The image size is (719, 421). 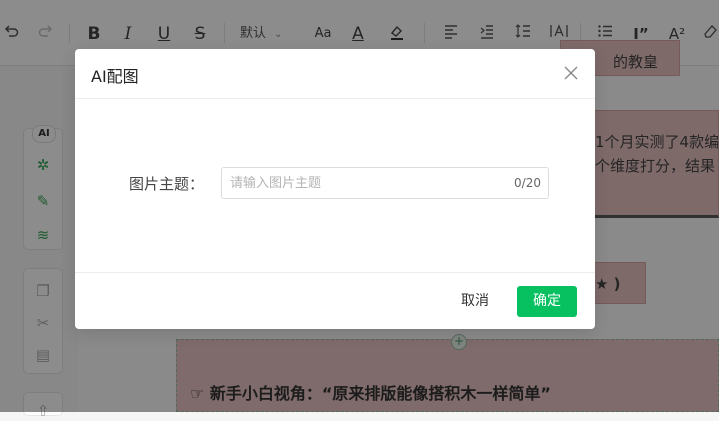 What do you see at coordinates (571, 73) in the screenshot?
I see `close-icon` at bounding box center [571, 73].